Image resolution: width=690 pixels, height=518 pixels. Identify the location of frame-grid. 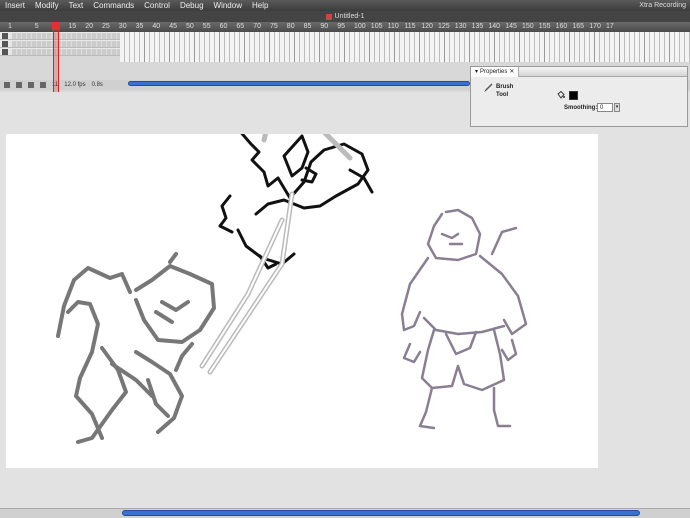
(405, 47).